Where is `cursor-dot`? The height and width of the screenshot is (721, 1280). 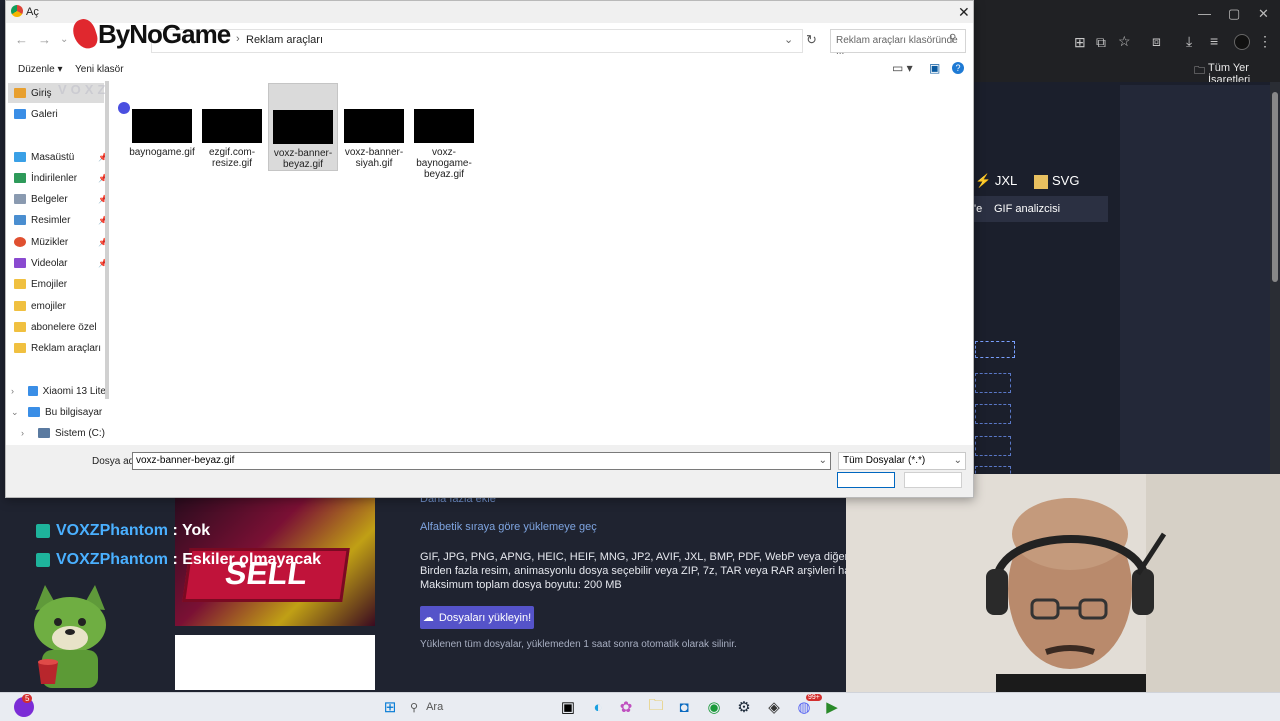
cursor-dot is located at coordinates (124, 108).